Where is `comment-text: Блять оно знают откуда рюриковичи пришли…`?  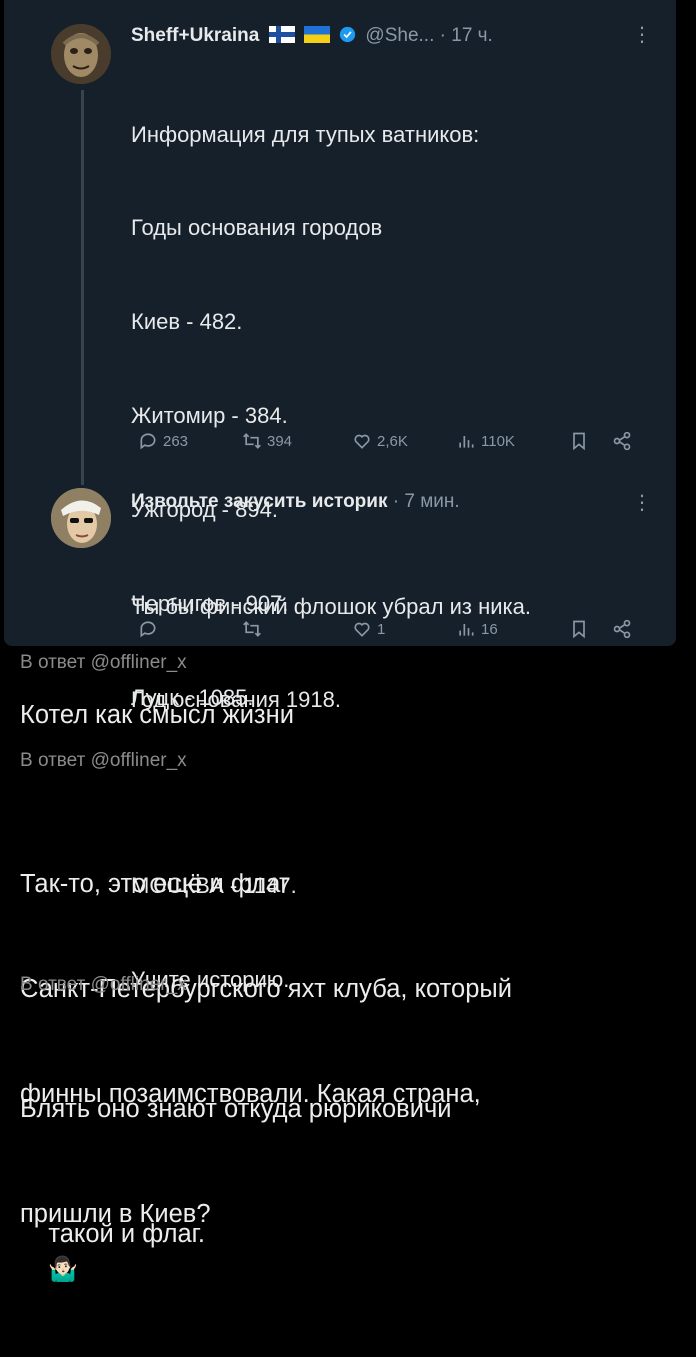
comment-text: Блять оно знают откуда рюриковичи пришли… is located at coordinates (235, 1144).